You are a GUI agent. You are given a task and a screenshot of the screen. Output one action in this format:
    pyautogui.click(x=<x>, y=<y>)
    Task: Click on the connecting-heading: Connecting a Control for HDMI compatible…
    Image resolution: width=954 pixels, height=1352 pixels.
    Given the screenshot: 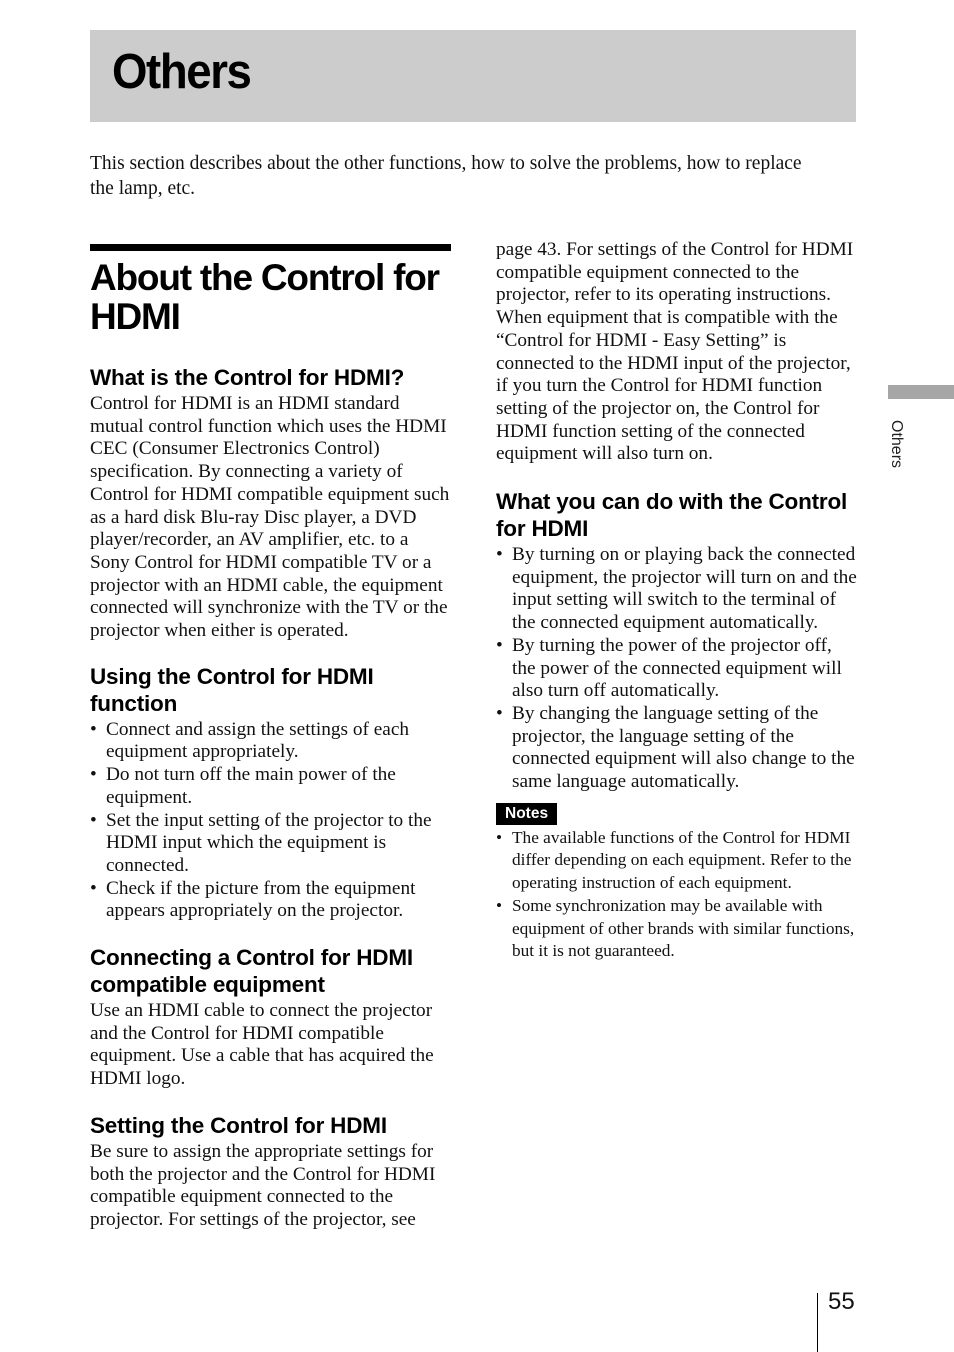 What is the action you would take?
    pyautogui.click(x=251, y=971)
    